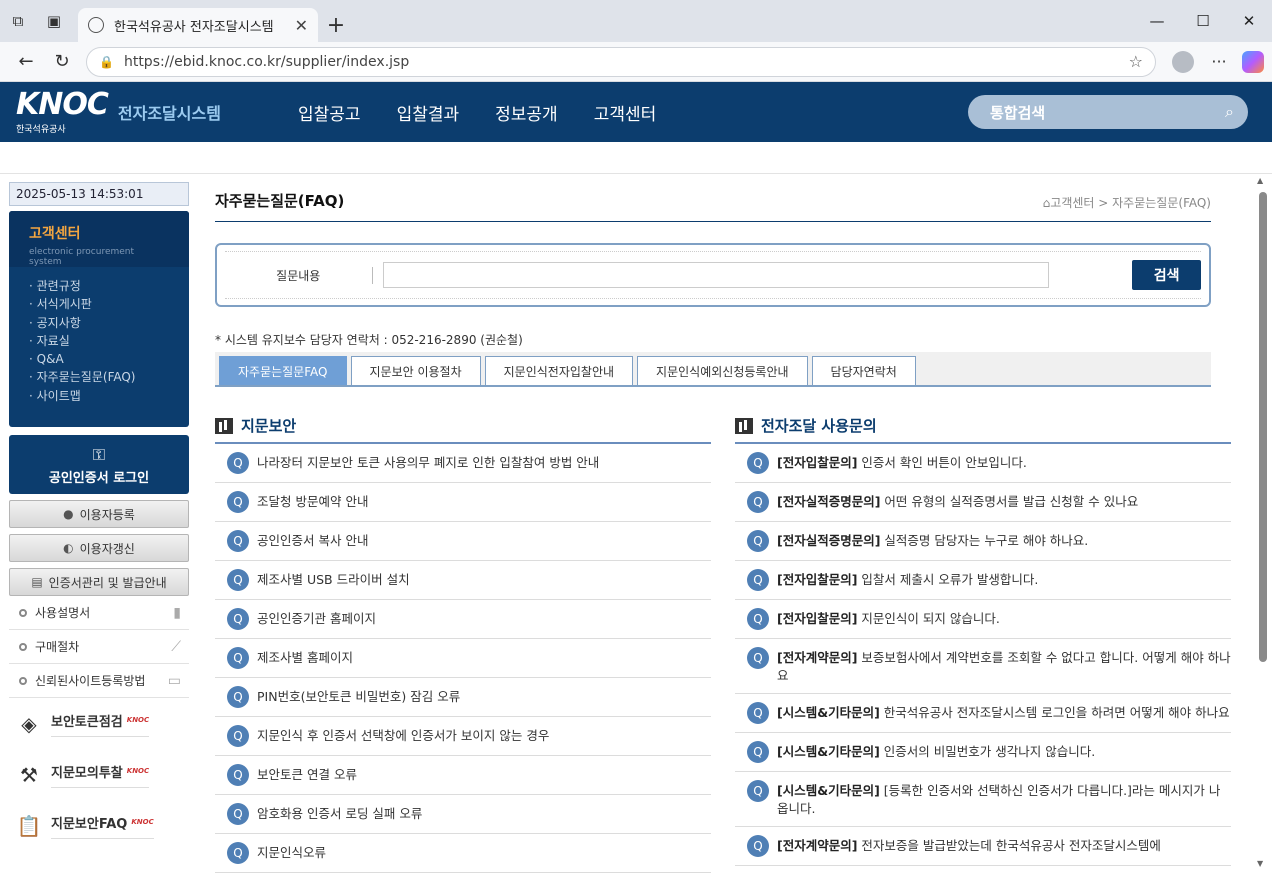  I want to click on scroll-up-icon: ▲, so click(1260, 180).